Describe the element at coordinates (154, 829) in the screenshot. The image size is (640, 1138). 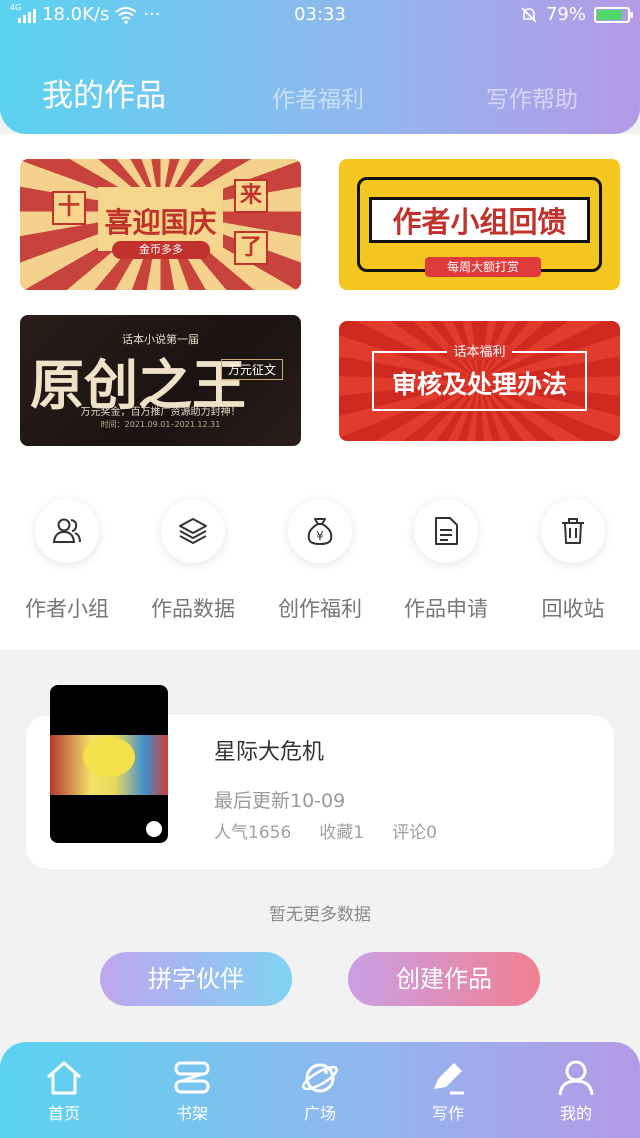
I see `cover-badge-icon` at that location.